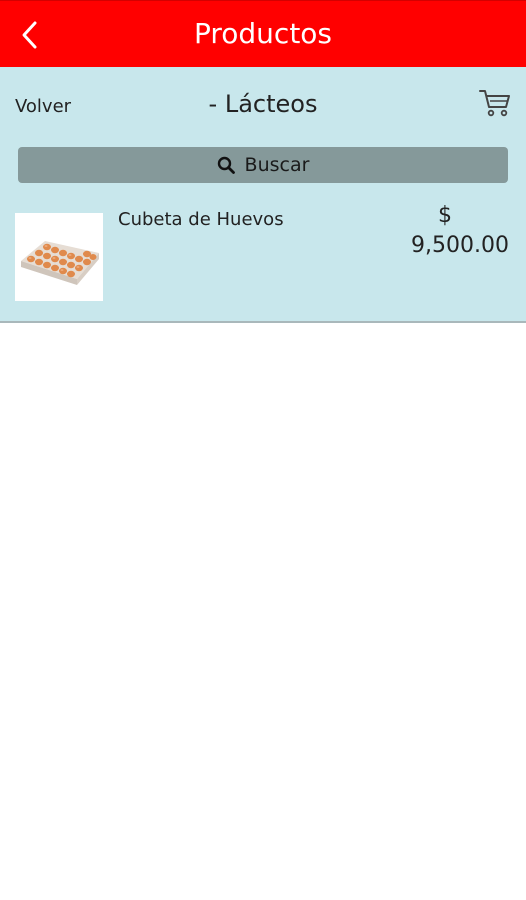  What do you see at coordinates (201, 219) in the screenshot?
I see `product-name: Cubeta de Huevos` at bounding box center [201, 219].